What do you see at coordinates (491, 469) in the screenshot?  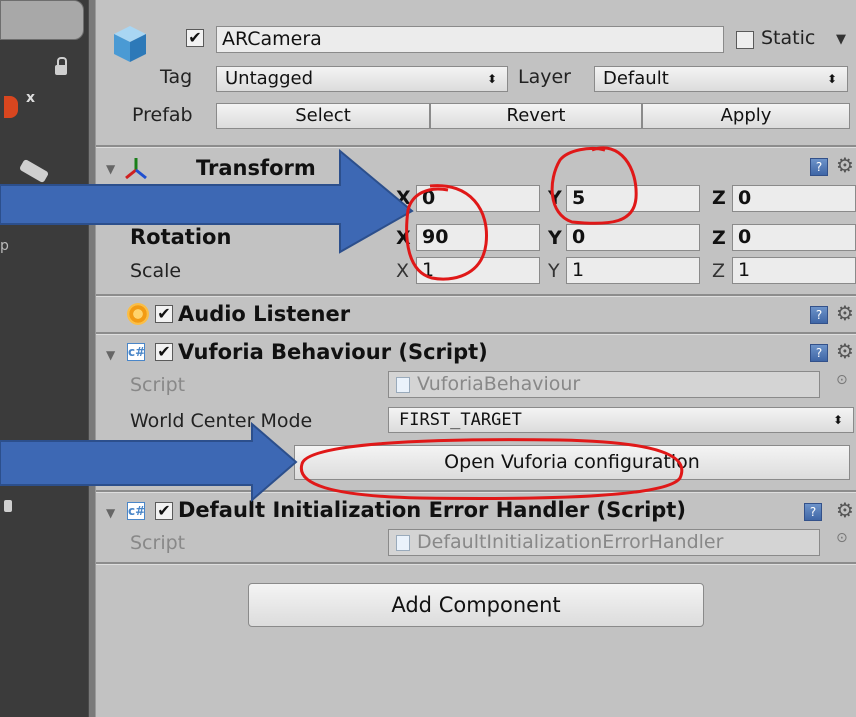 I see `annotation-ellipse-button-icon` at bounding box center [491, 469].